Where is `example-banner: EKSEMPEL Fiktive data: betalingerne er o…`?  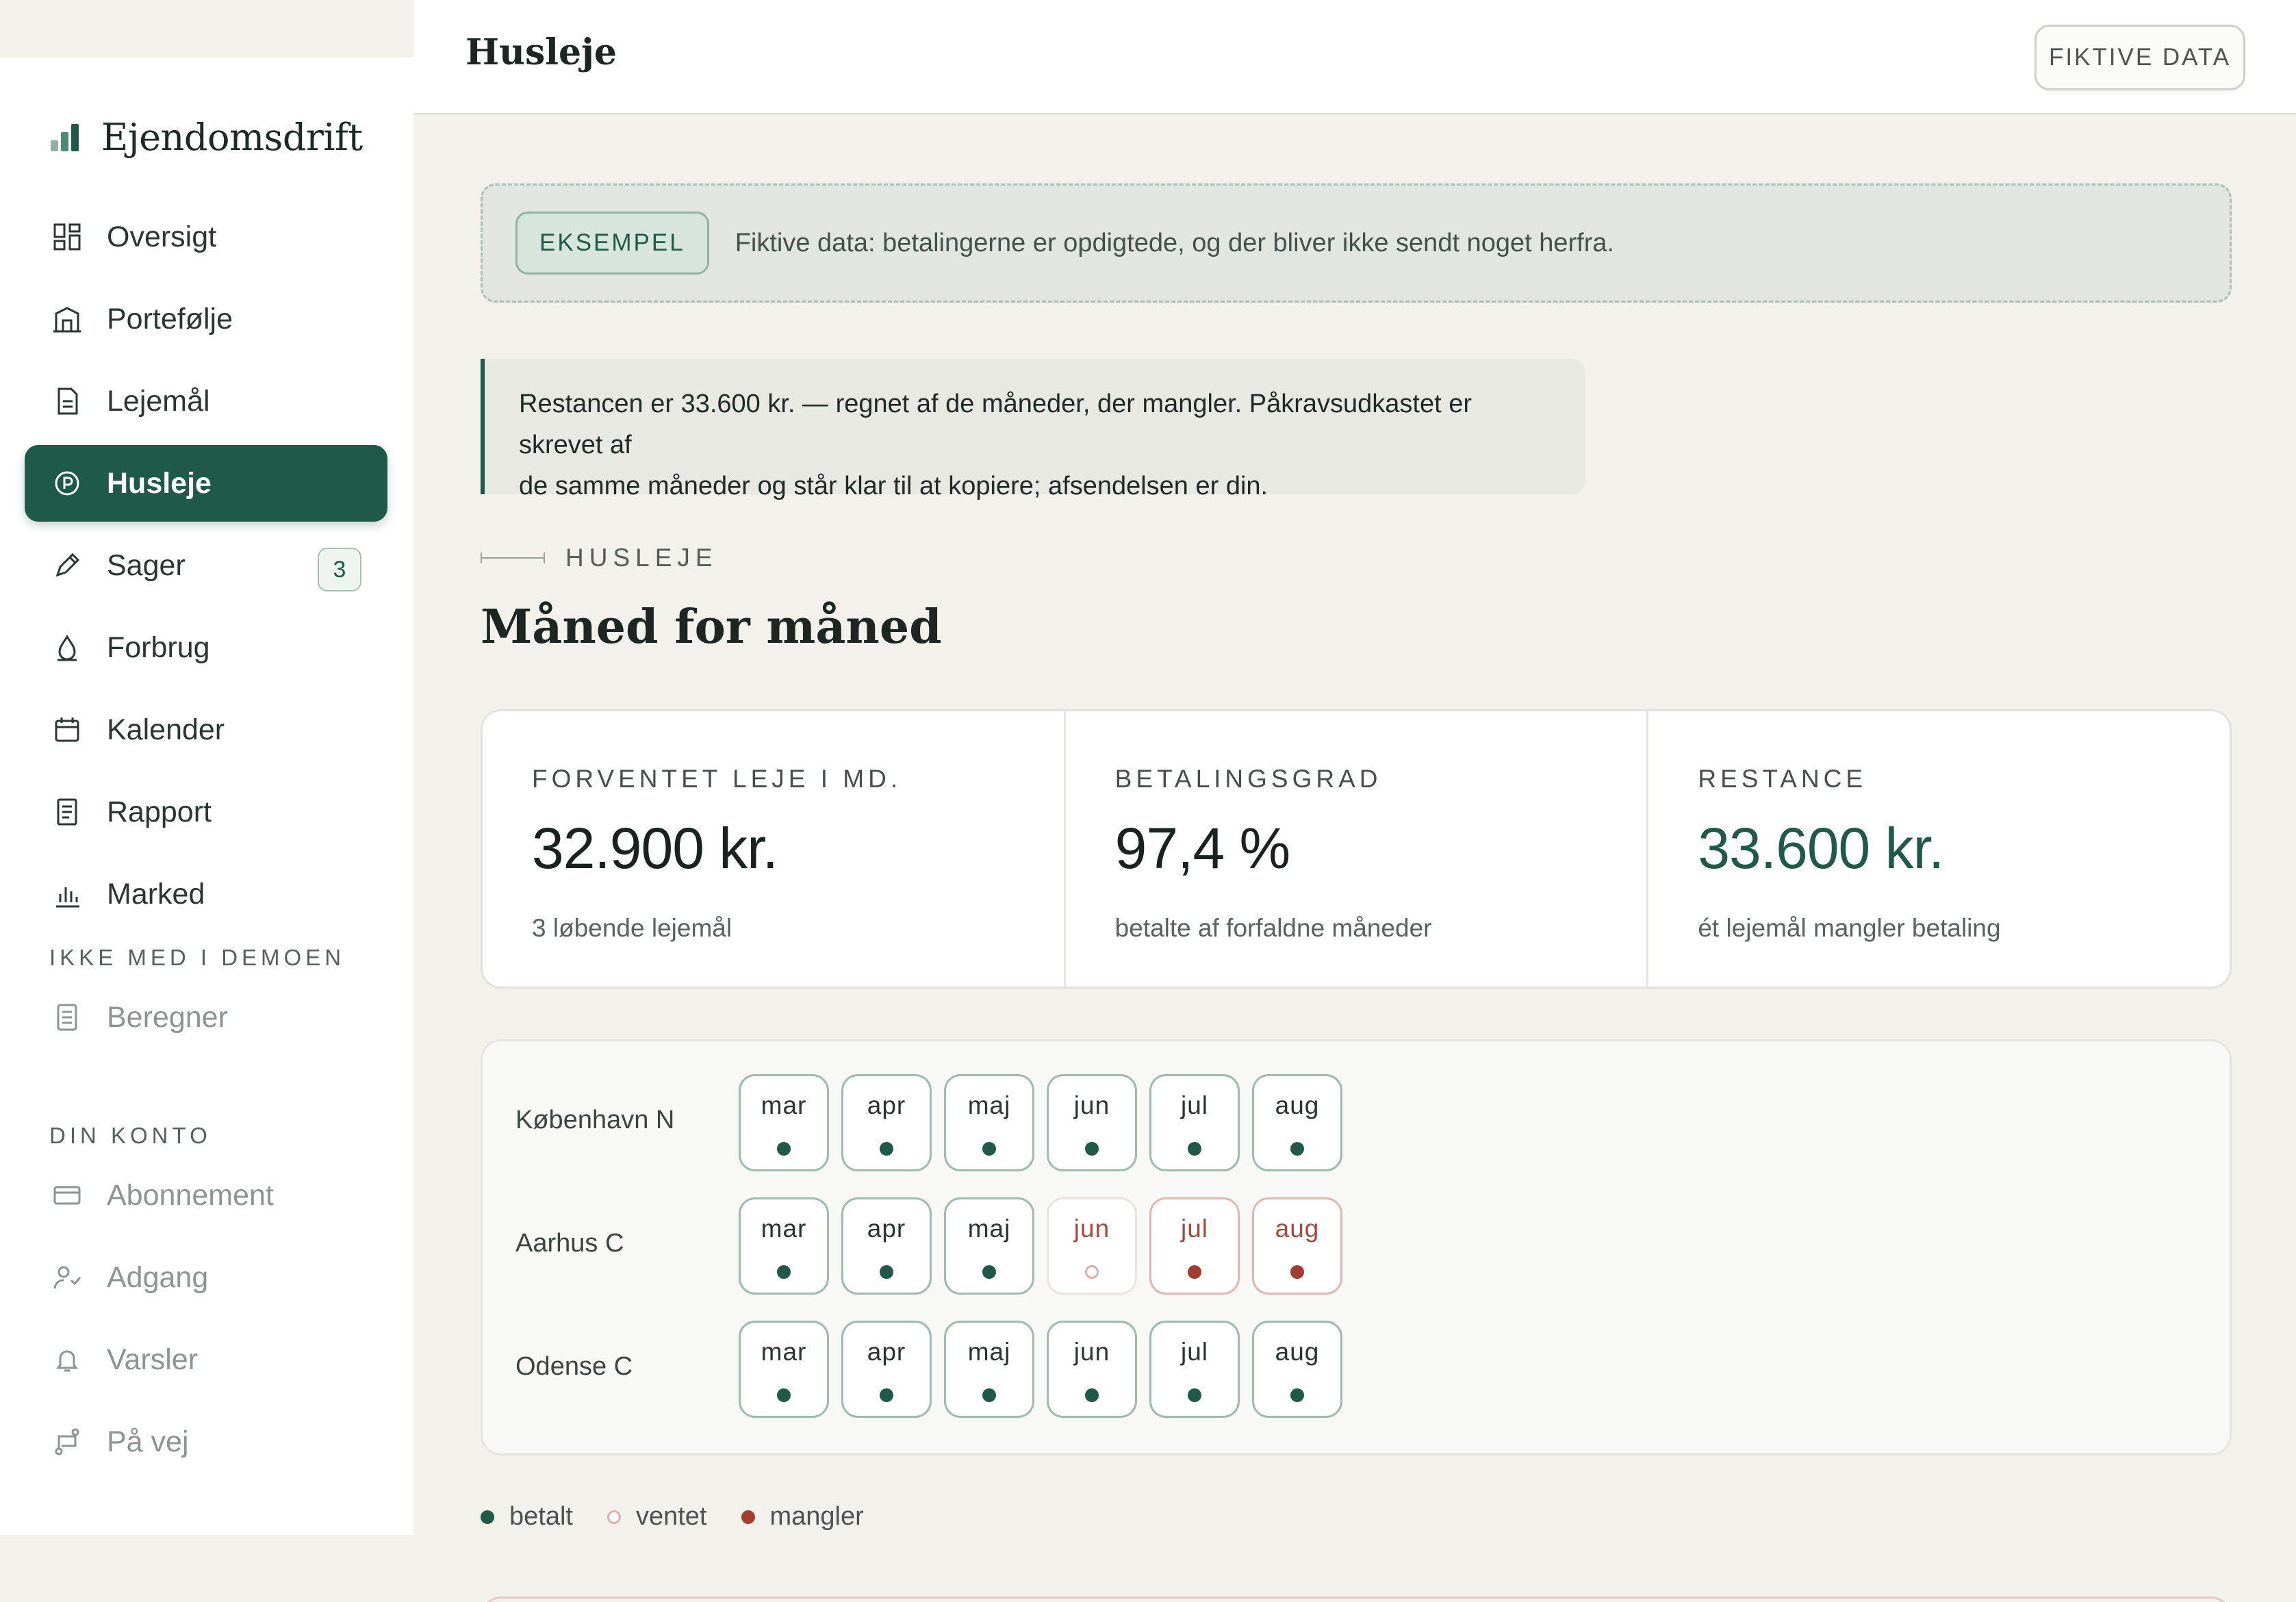 example-banner: EKSEMPEL Fiktive data: betalingerne er o… is located at coordinates (1356, 243).